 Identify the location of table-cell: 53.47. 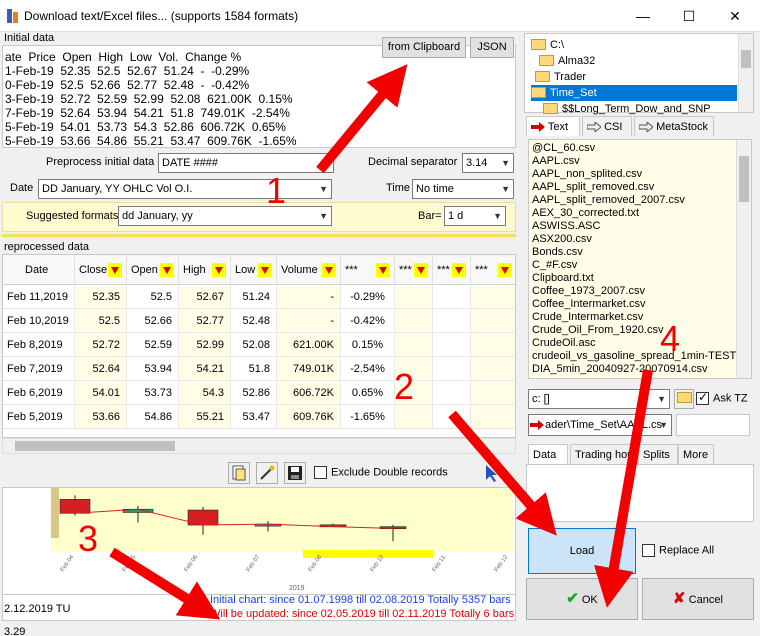
(254, 417).